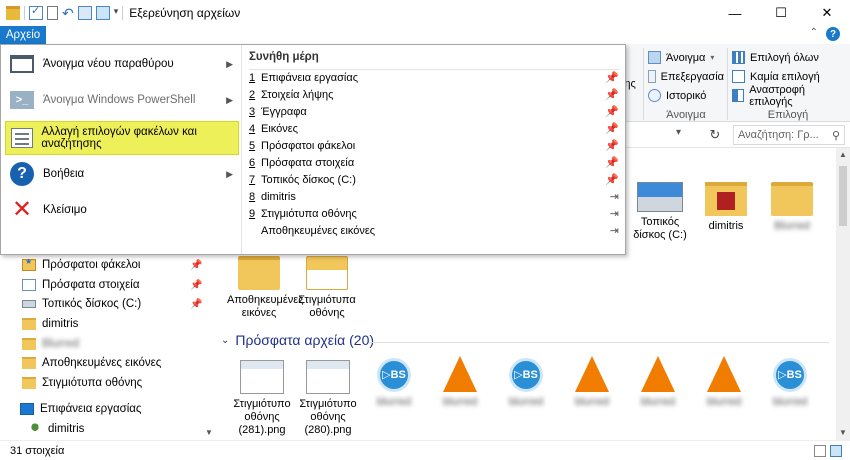  I want to click on select-all-button: Επιλογή όλων, so click(788, 57).